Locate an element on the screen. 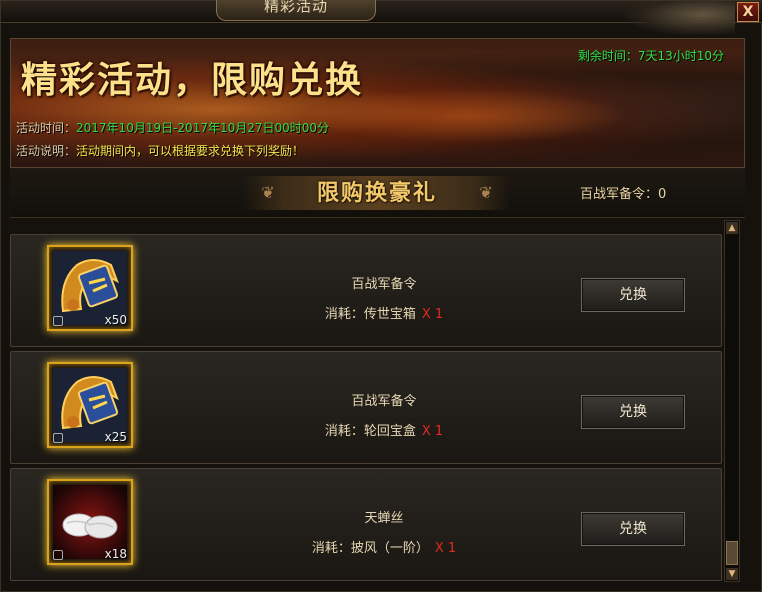  item-name: 天蝉丝 is located at coordinates (384, 518).